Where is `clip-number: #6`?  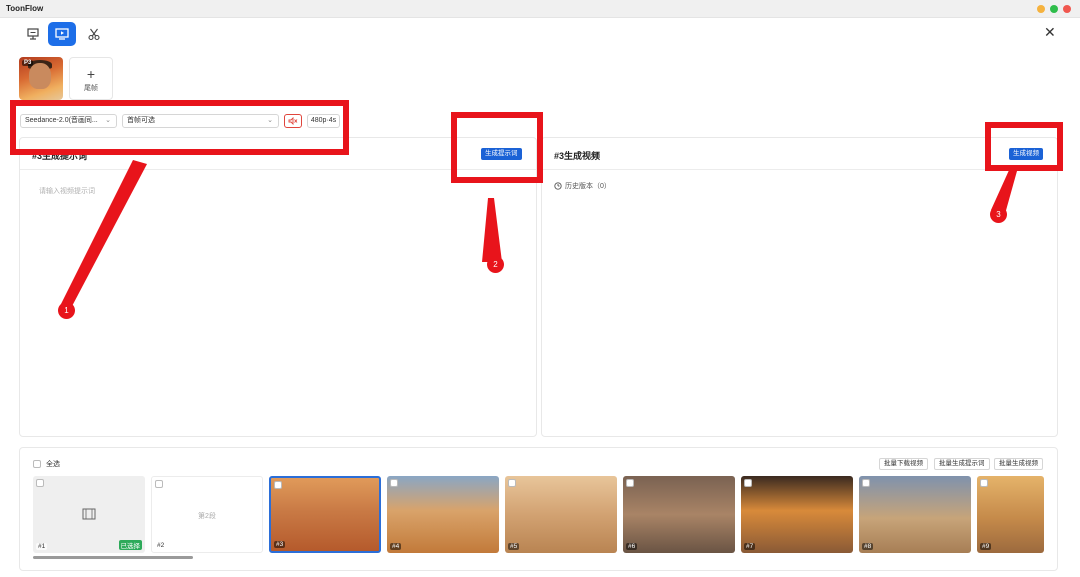
clip-number: #6 is located at coordinates (632, 546).